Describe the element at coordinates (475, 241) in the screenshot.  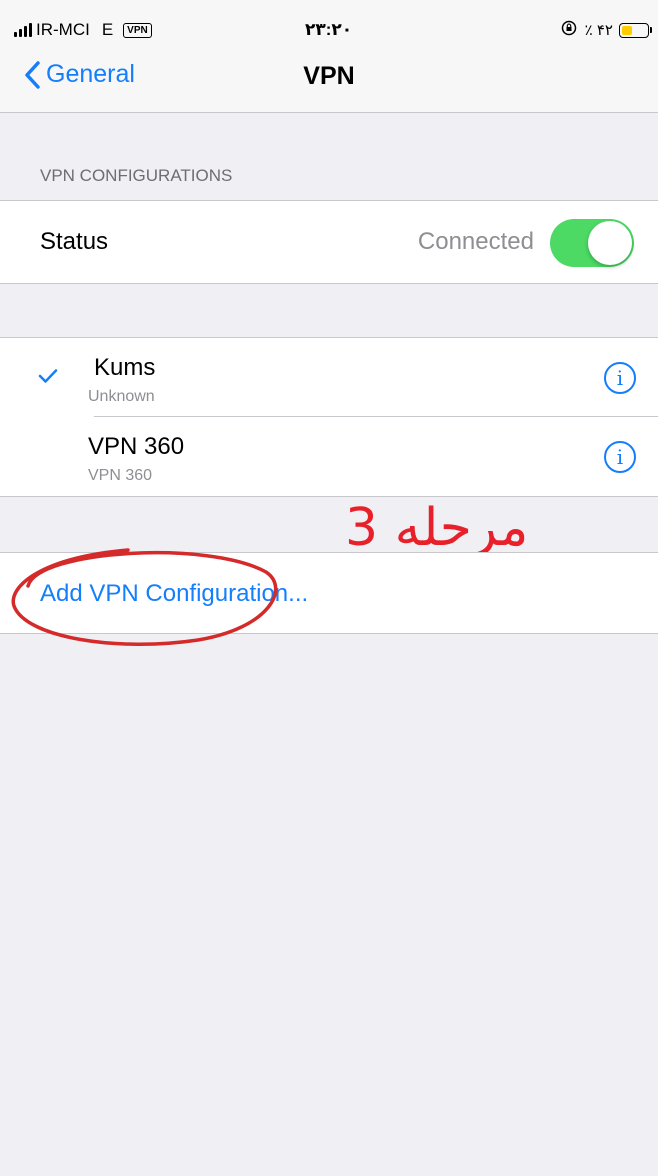
I see `status-value: Connected` at that location.